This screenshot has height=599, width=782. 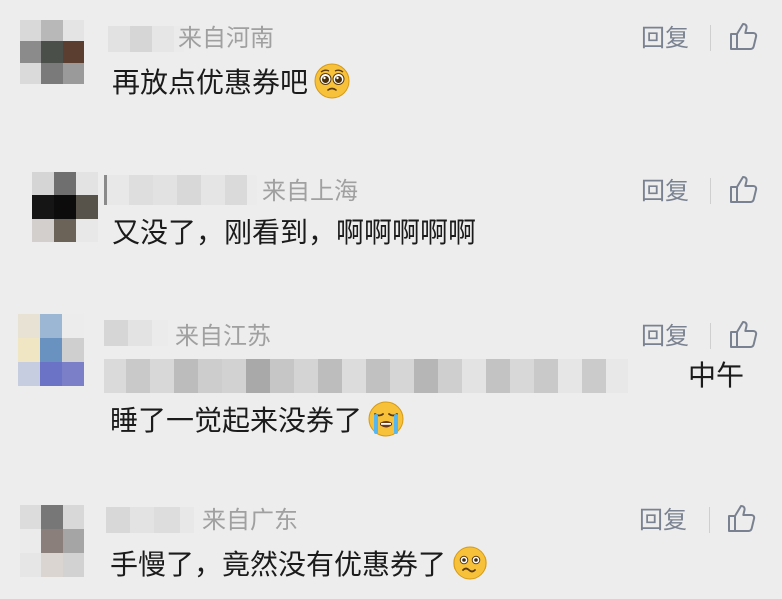 I want to click on loudly-crying-face-emoji, so click(x=386, y=419).